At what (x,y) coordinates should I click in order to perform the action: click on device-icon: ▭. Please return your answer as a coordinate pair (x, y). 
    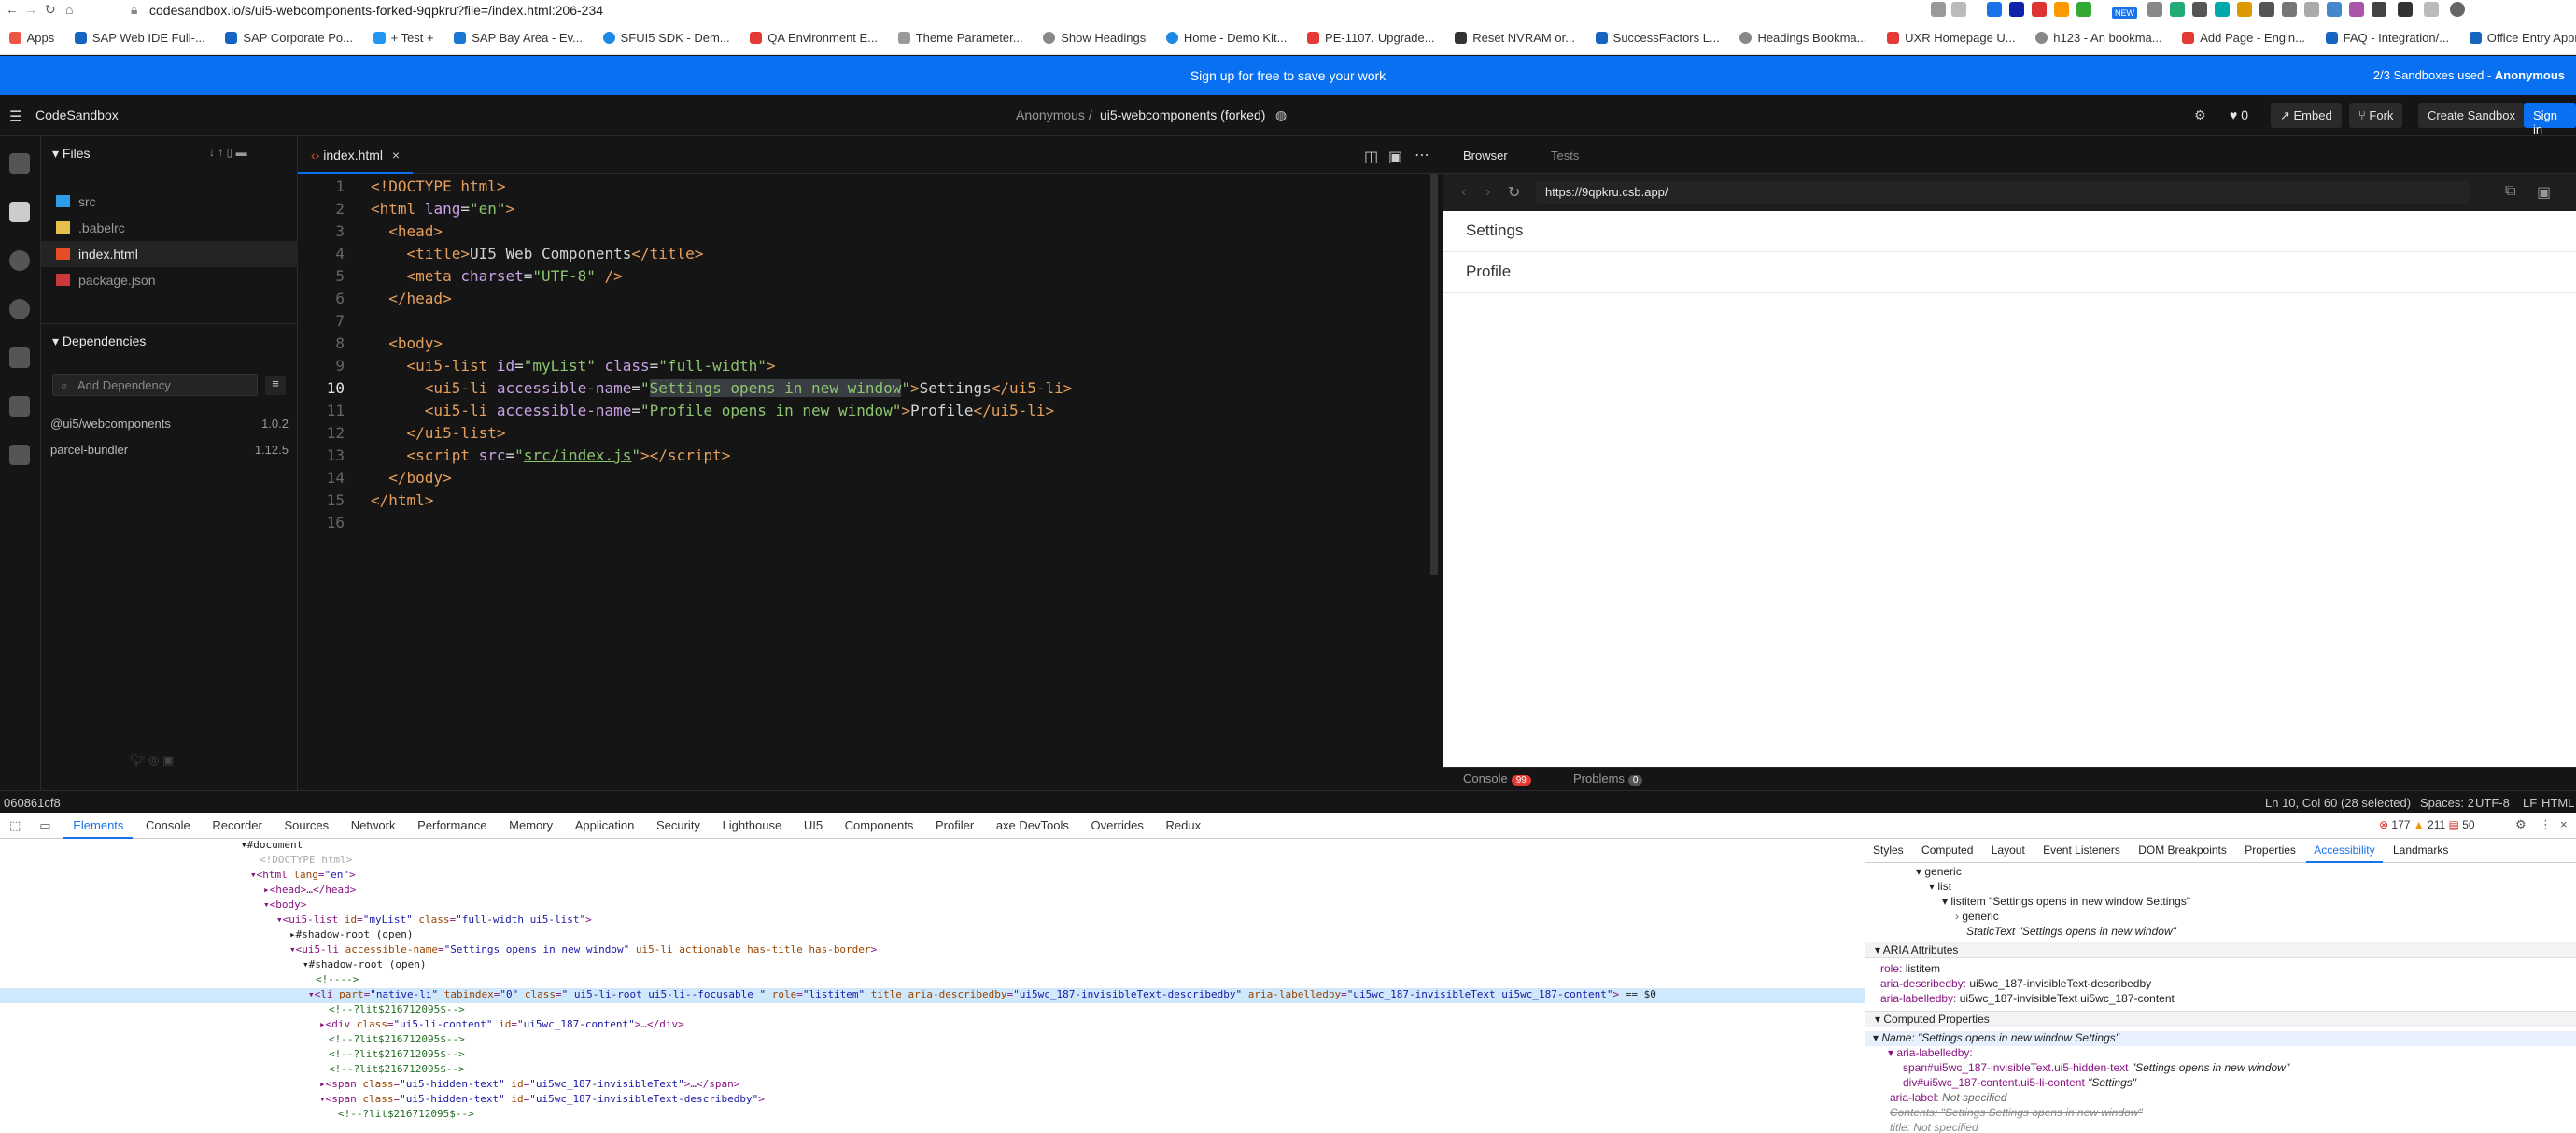
    Looking at the image, I should click on (45, 826).